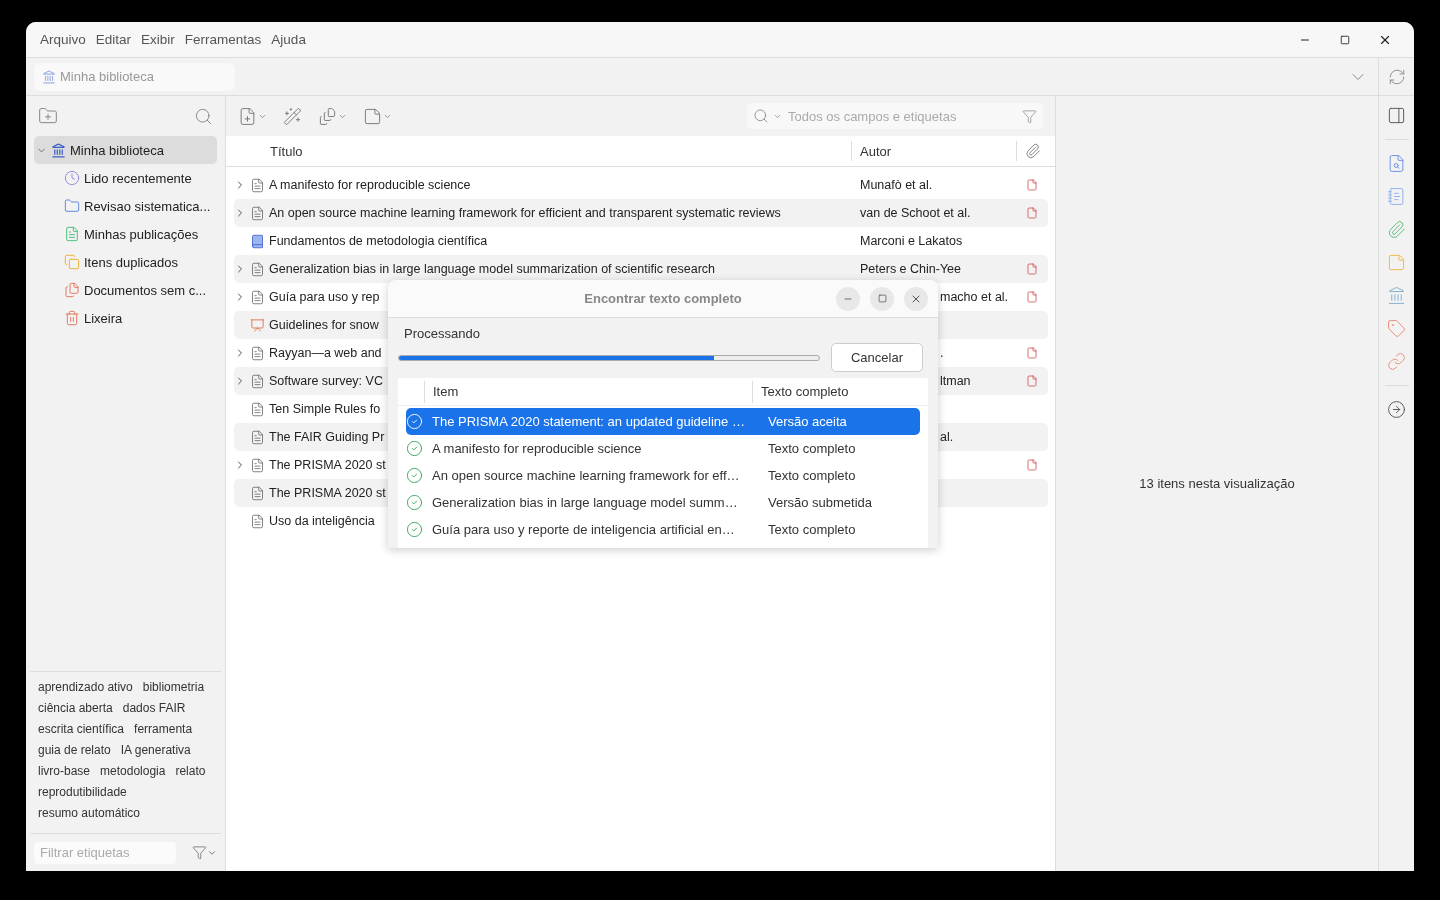 This screenshot has width=1440, height=900. What do you see at coordinates (322, 521) in the screenshot?
I see `title-cell: Uso da inteligência` at bounding box center [322, 521].